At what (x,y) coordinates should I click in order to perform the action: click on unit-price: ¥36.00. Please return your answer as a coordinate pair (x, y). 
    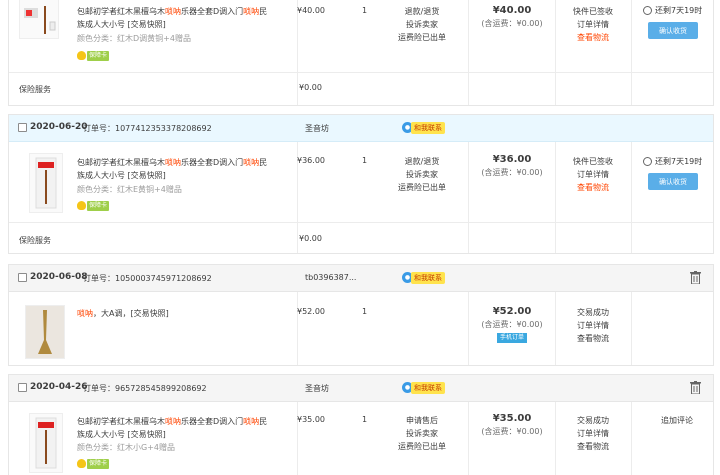
    Looking at the image, I should click on (311, 160).